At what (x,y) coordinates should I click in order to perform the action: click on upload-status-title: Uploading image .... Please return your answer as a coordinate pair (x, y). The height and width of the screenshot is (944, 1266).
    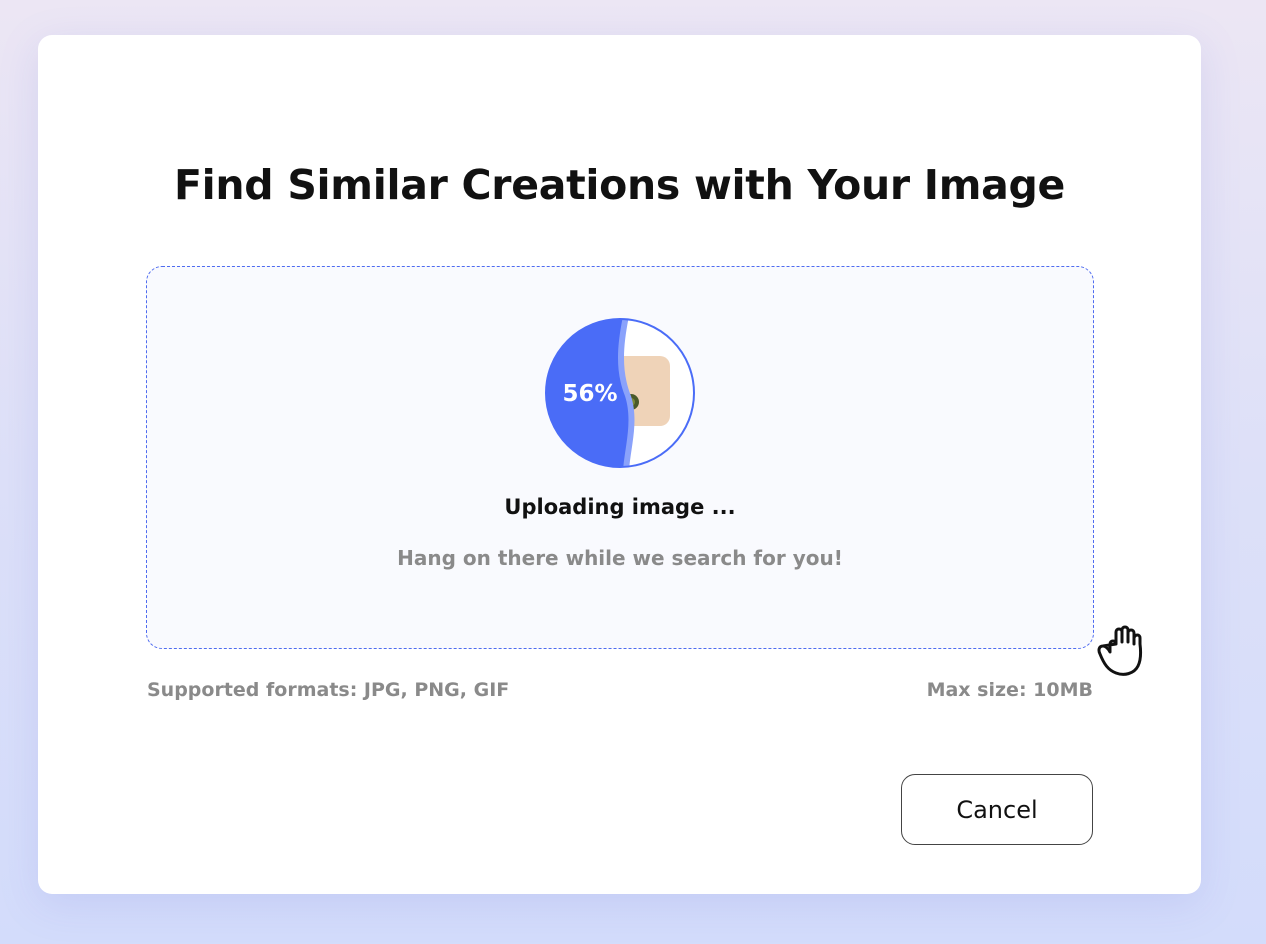
    Looking at the image, I should click on (620, 507).